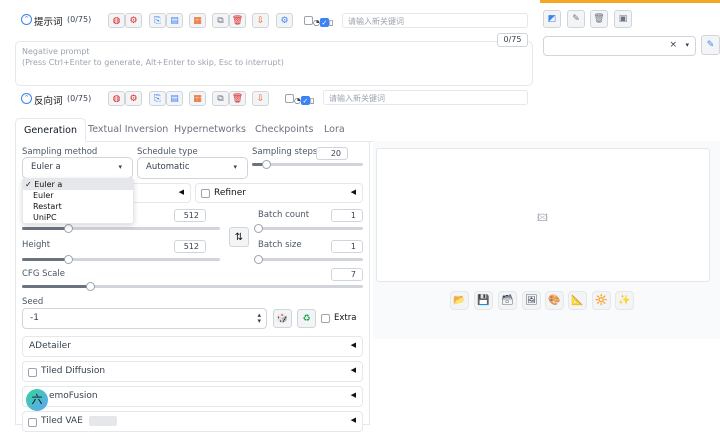  Describe the element at coordinates (483, 300) in the screenshot. I see `save-icon: 💾` at that location.